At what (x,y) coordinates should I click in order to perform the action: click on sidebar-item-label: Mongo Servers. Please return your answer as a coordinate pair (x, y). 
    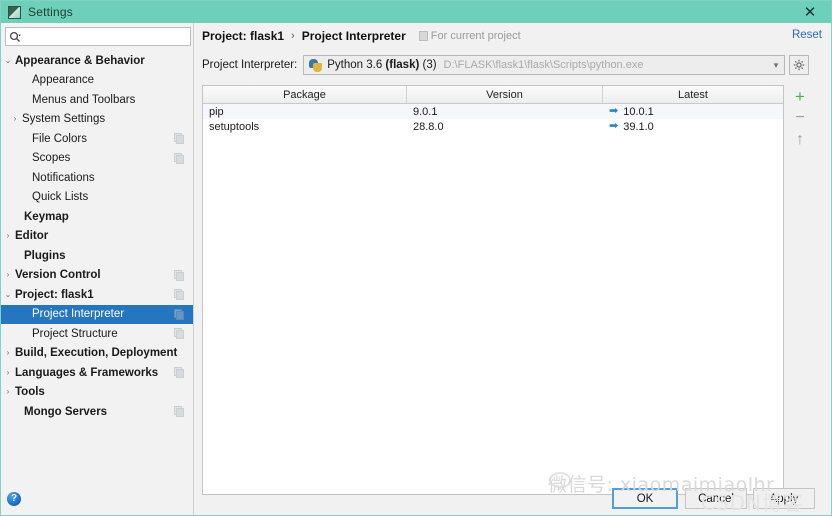
    Looking at the image, I should click on (66, 411).